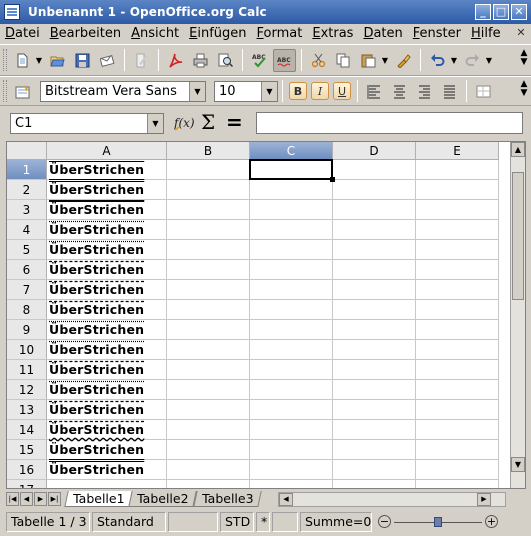 This screenshot has height=536, width=531. What do you see at coordinates (96, 289) in the screenshot?
I see `cell-a7: ÜberStrichen` at bounding box center [96, 289].